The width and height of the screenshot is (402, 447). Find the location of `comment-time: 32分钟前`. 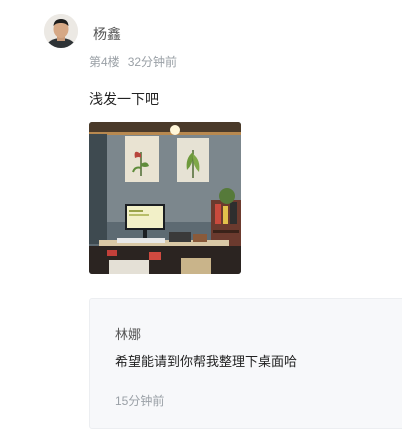

comment-time: 32分钟前 is located at coordinates (152, 62).